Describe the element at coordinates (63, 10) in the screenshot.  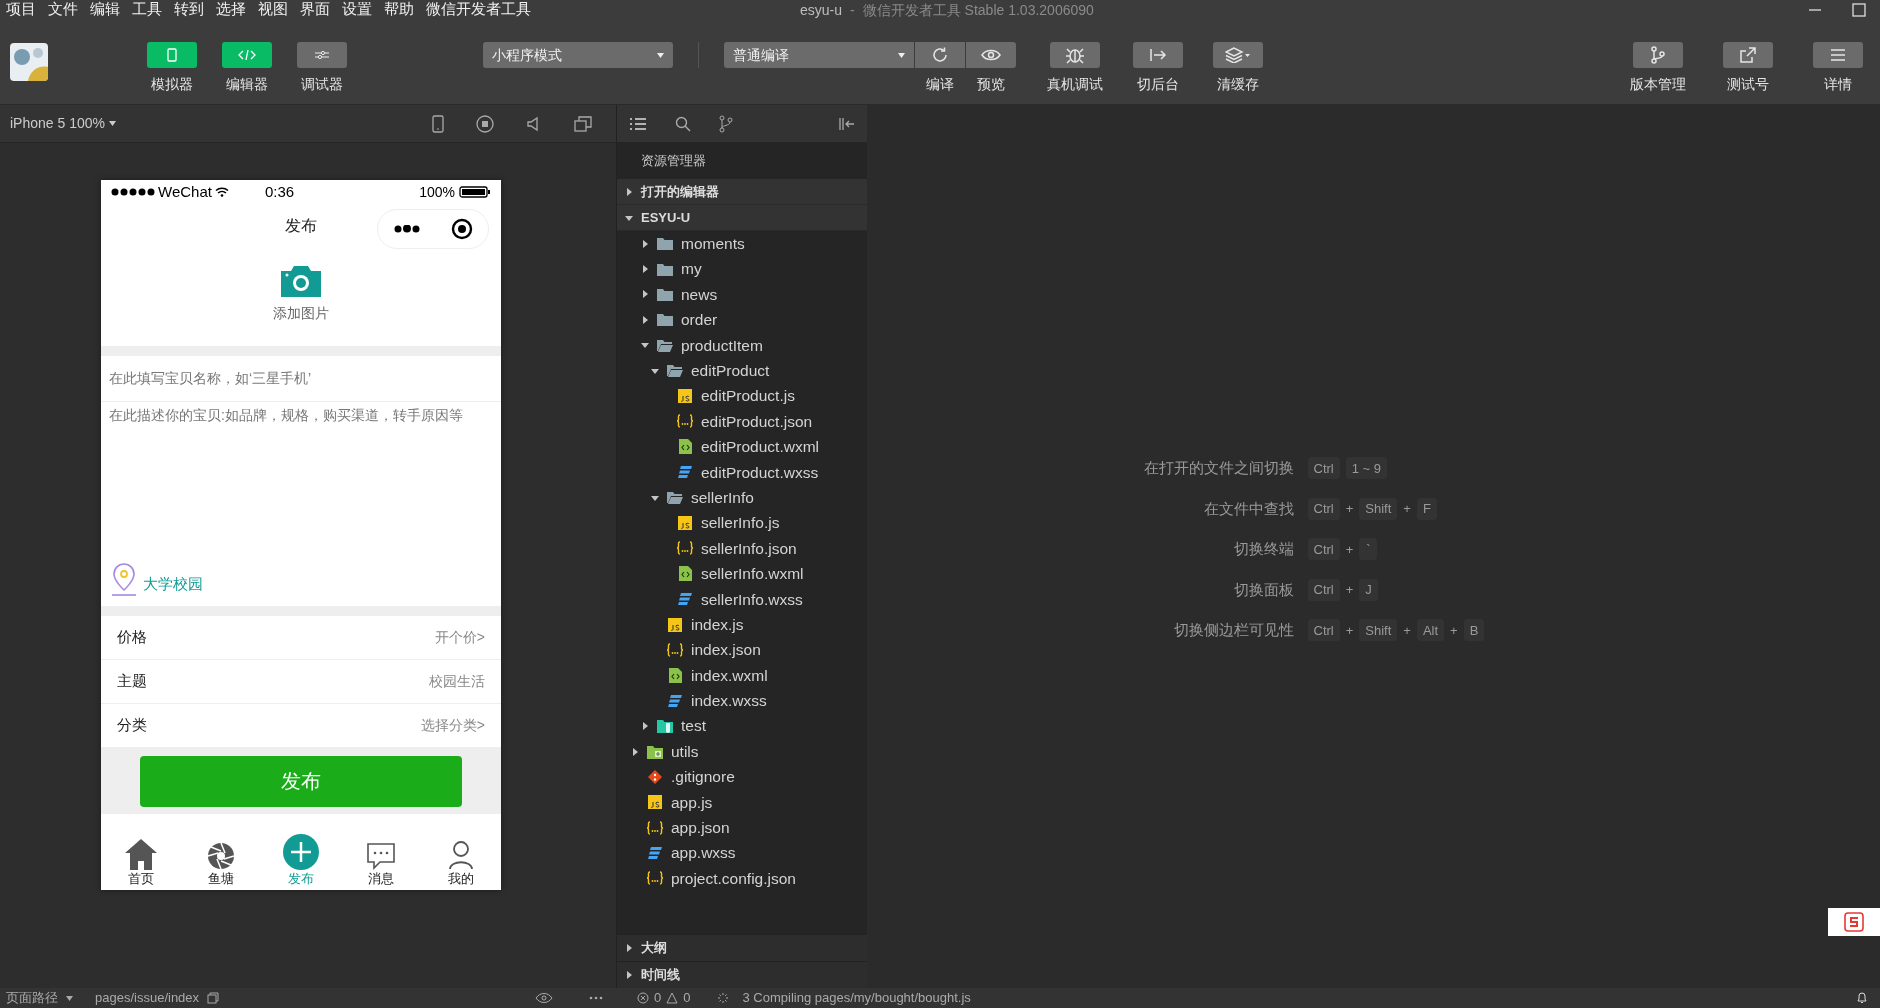
I see `menu-item: 文件` at that location.